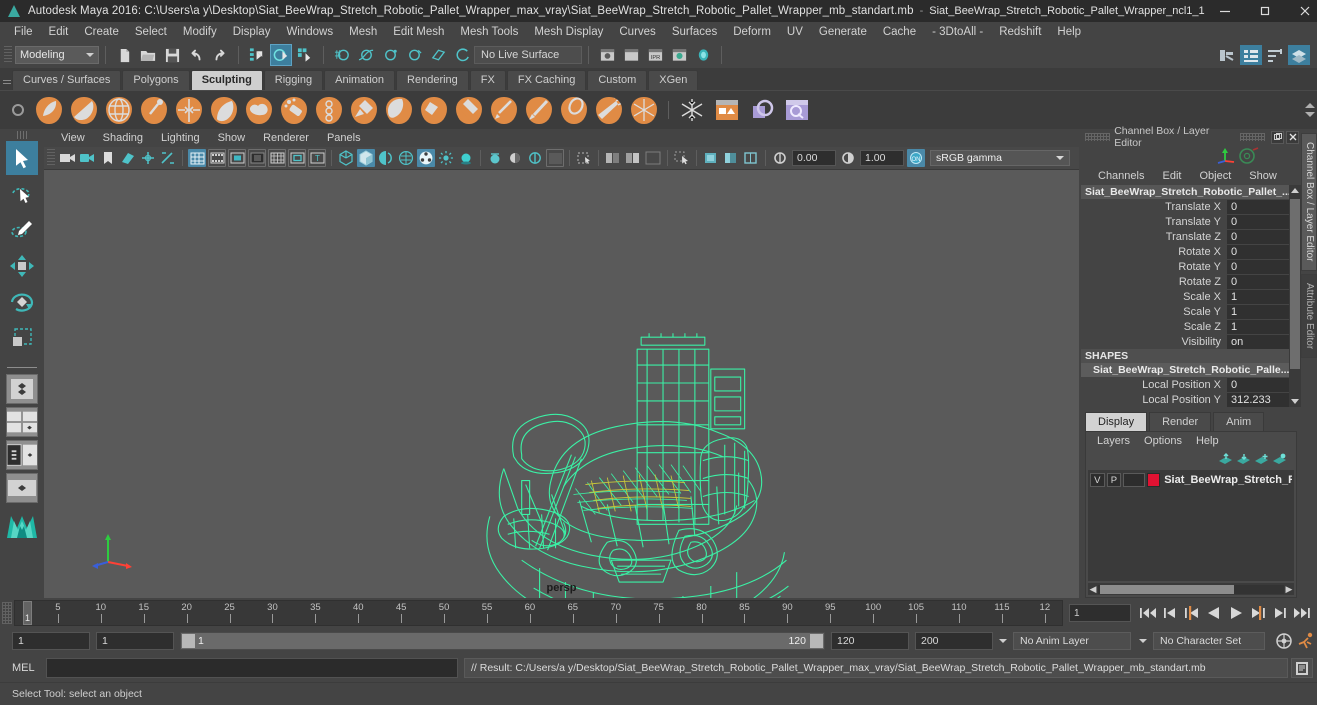  I want to click on menu-3dtoall: - 3DtoAll -, so click(957, 32).